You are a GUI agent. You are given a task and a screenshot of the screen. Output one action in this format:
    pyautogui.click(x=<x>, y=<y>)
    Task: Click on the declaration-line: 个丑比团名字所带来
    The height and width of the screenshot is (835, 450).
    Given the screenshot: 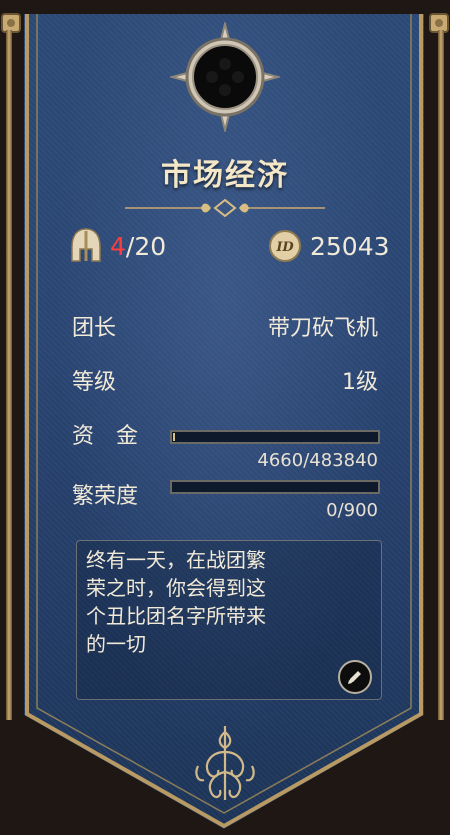 What is the action you would take?
    pyautogui.click(x=176, y=616)
    